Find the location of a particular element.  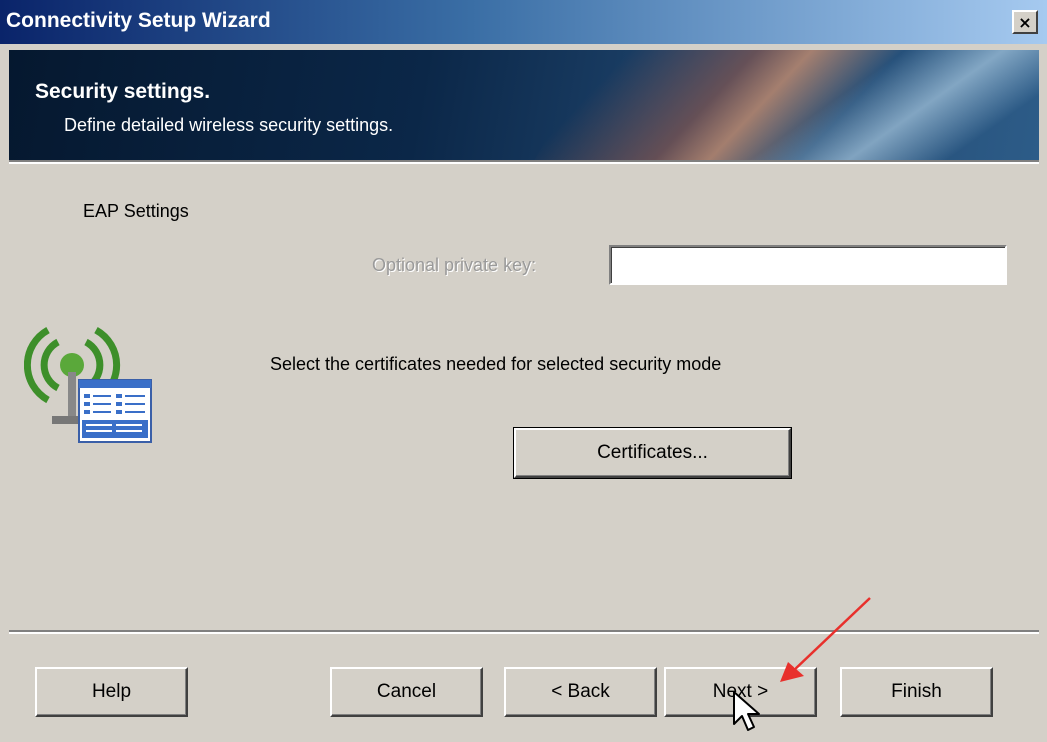

footer-divider is located at coordinates (524, 632).